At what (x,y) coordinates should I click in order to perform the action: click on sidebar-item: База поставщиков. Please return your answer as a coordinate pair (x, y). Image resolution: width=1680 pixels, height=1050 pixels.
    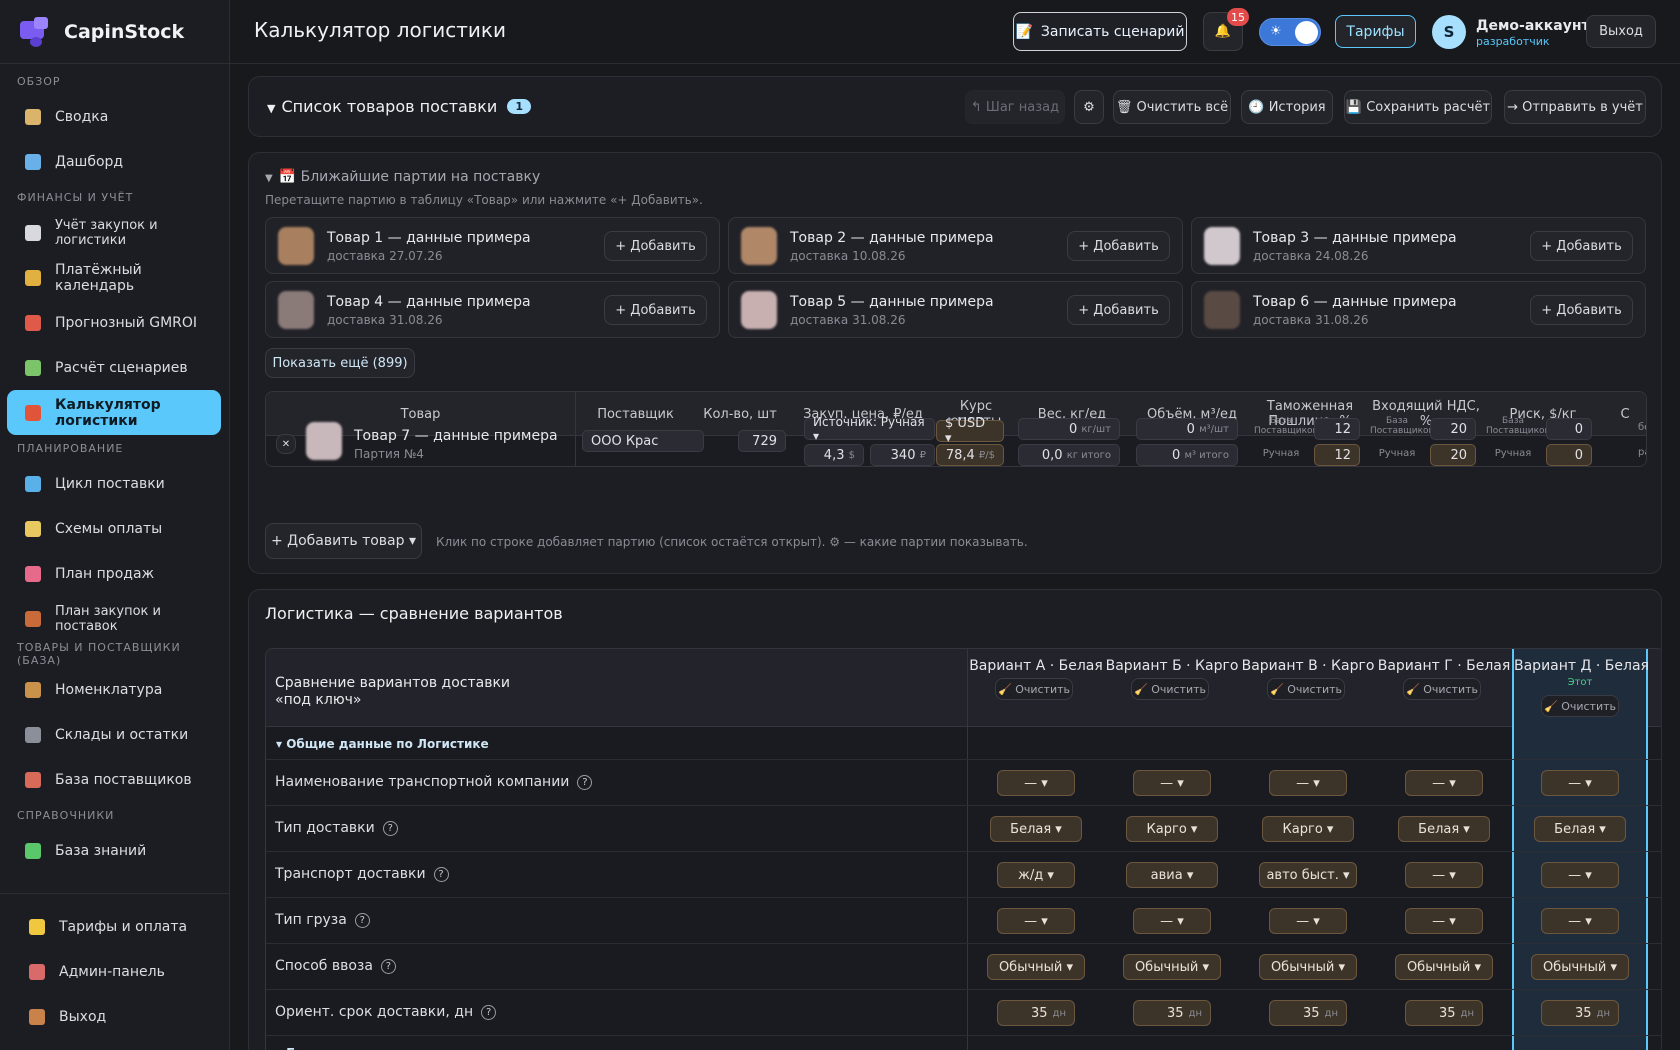
    Looking at the image, I should click on (114, 779).